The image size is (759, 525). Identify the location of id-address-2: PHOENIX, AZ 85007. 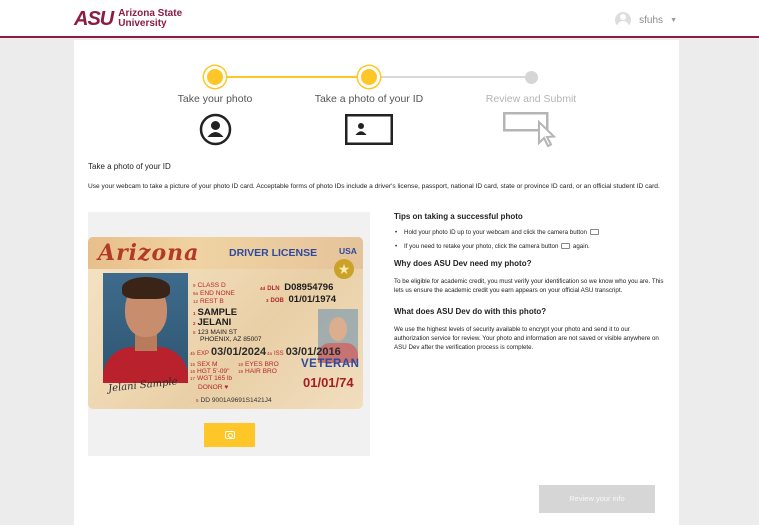
(231, 339).